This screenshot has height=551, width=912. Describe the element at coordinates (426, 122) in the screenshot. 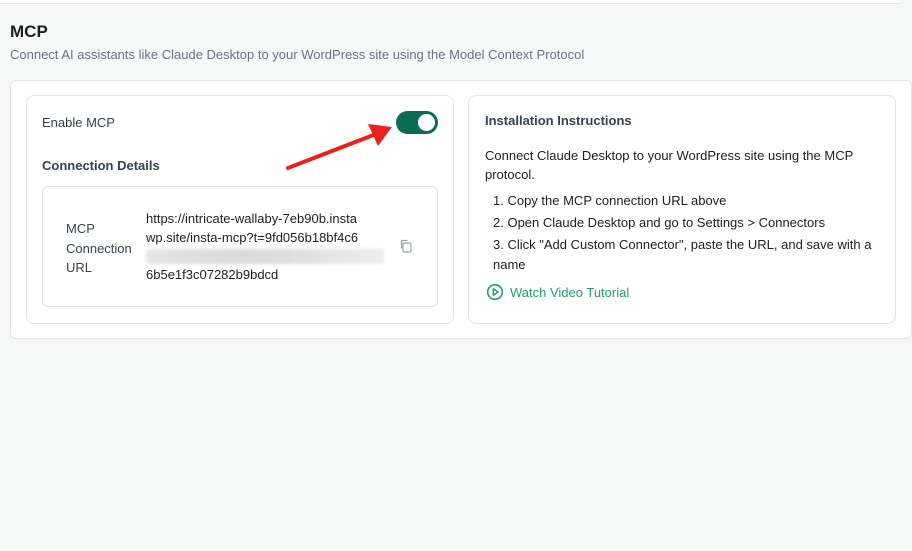

I see `toggle-knob` at that location.